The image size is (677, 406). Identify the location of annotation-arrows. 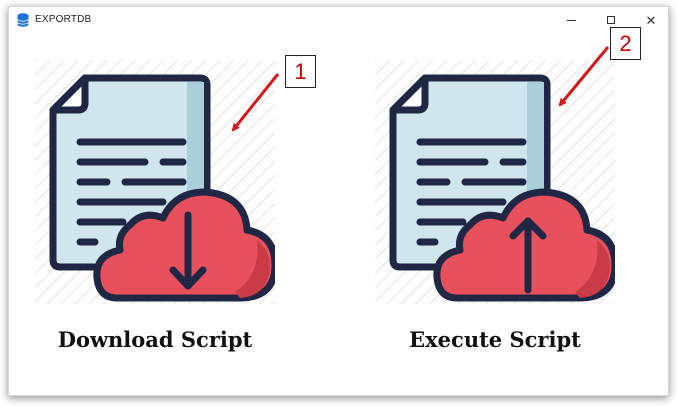
(420, 89).